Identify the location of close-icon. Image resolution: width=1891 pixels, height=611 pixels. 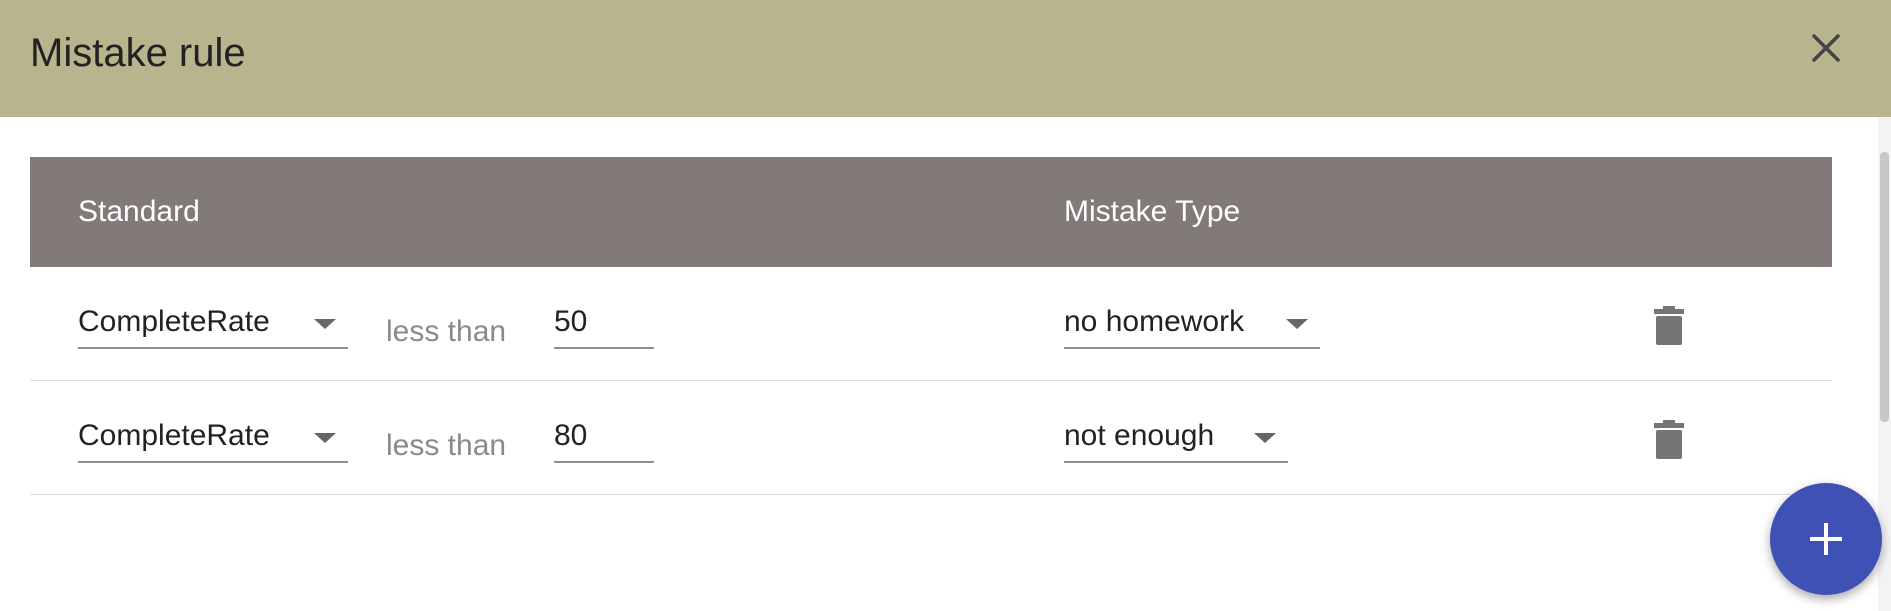
(1826, 48).